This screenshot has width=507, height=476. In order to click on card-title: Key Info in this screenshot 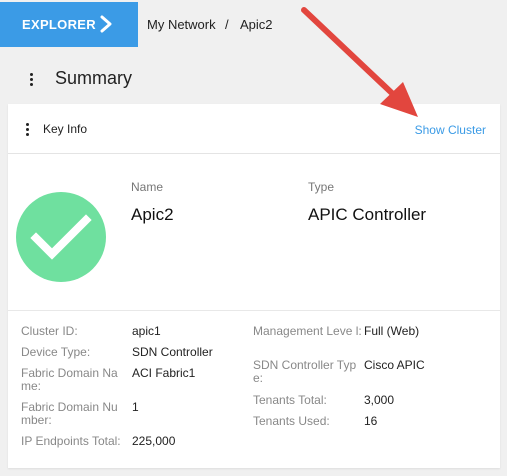, I will do `click(65, 129)`.